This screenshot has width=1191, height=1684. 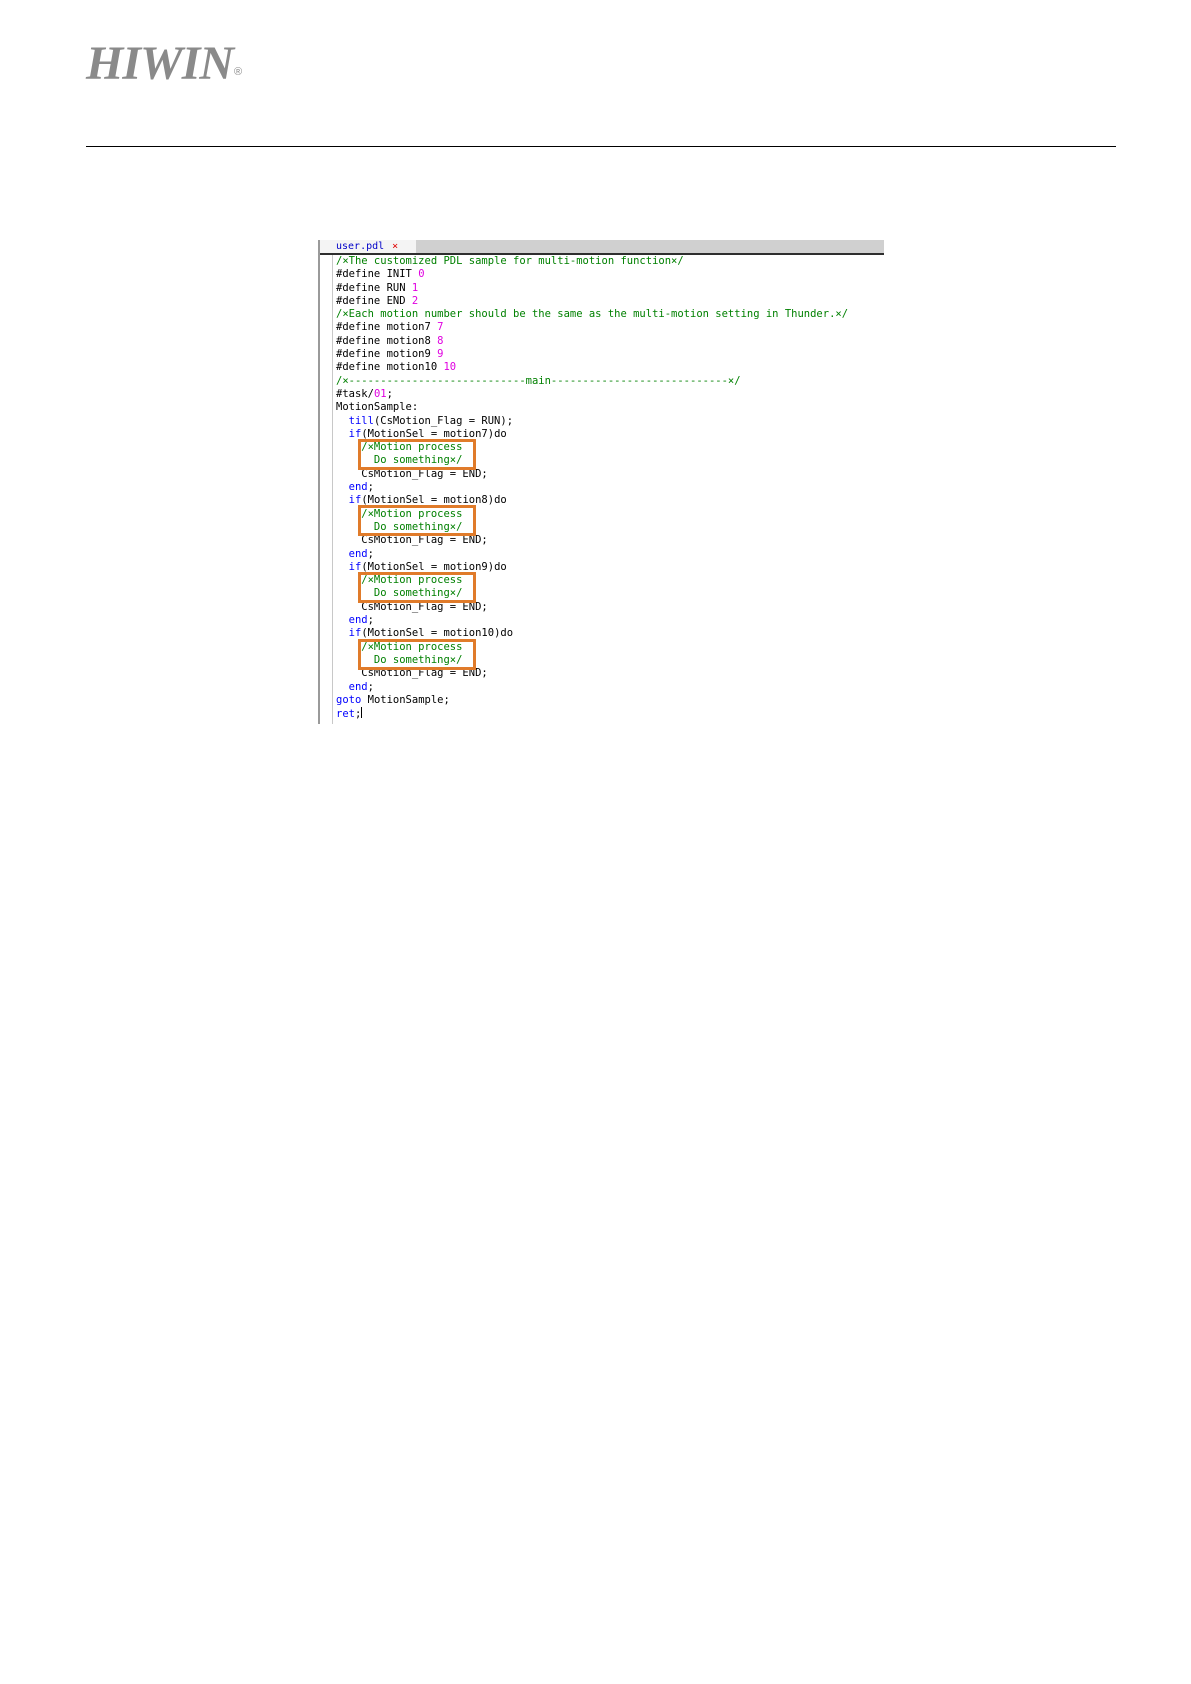 I want to click on code-token: #define RUN, so click(x=374, y=287).